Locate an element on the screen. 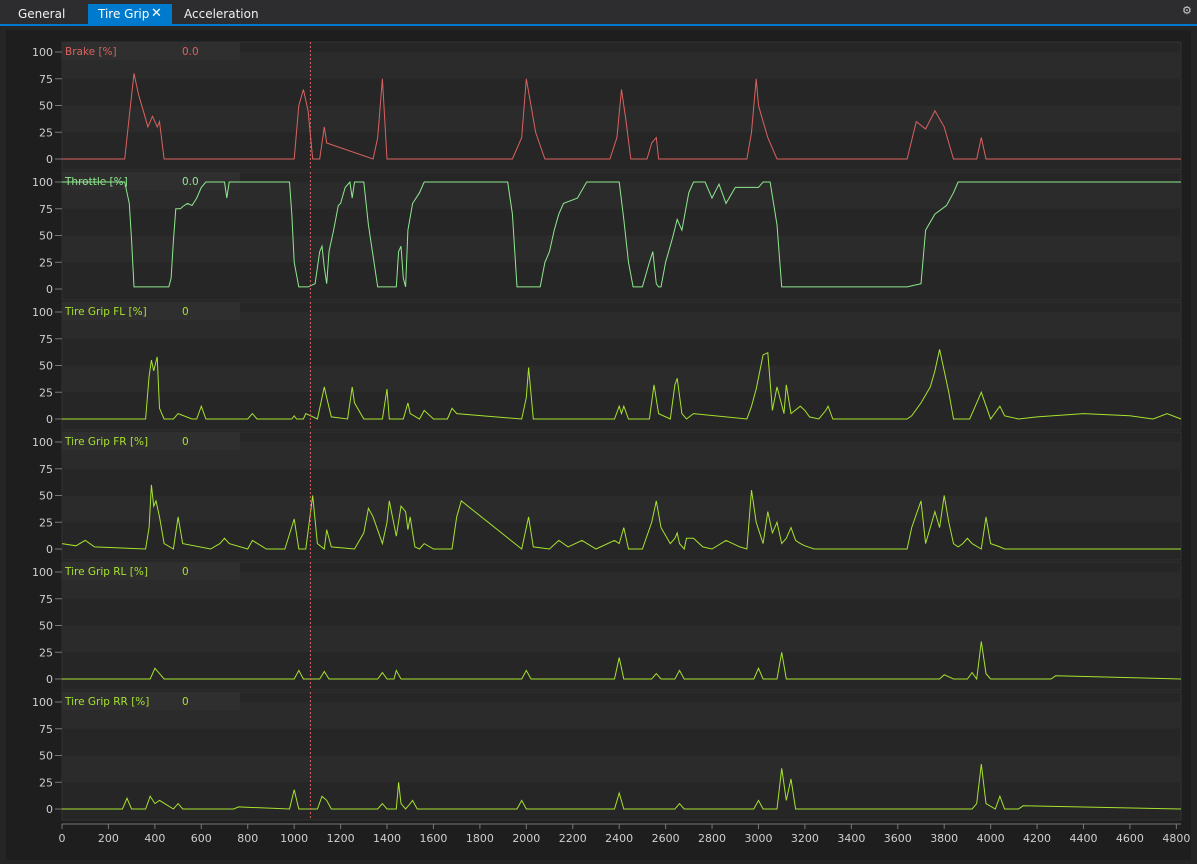 The height and width of the screenshot is (864, 1197). x-tick-label: 1000 is located at coordinates (294, 838).